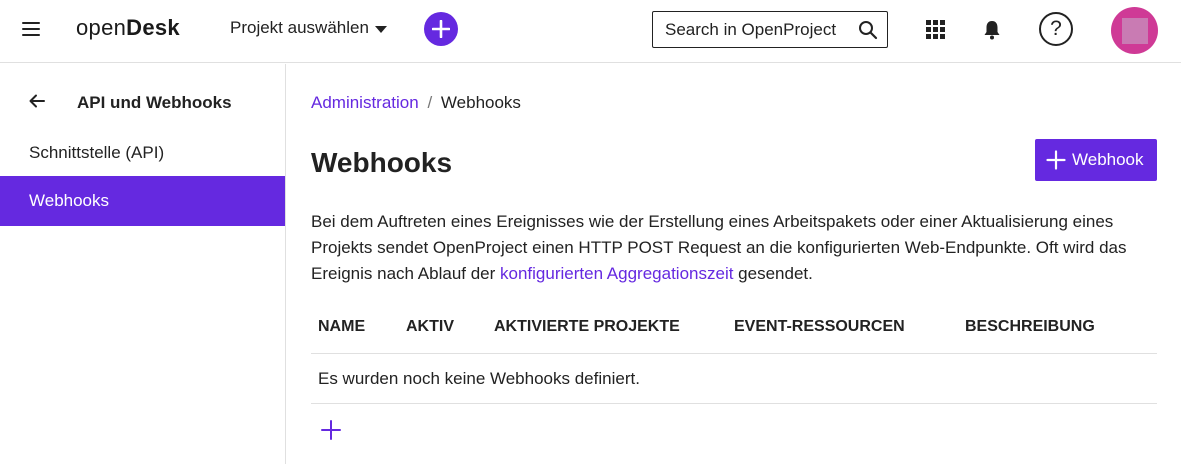  What do you see at coordinates (479, 378) in the screenshot?
I see `empty-message: Es wurden noch keine Webhooks definiert.` at bounding box center [479, 378].